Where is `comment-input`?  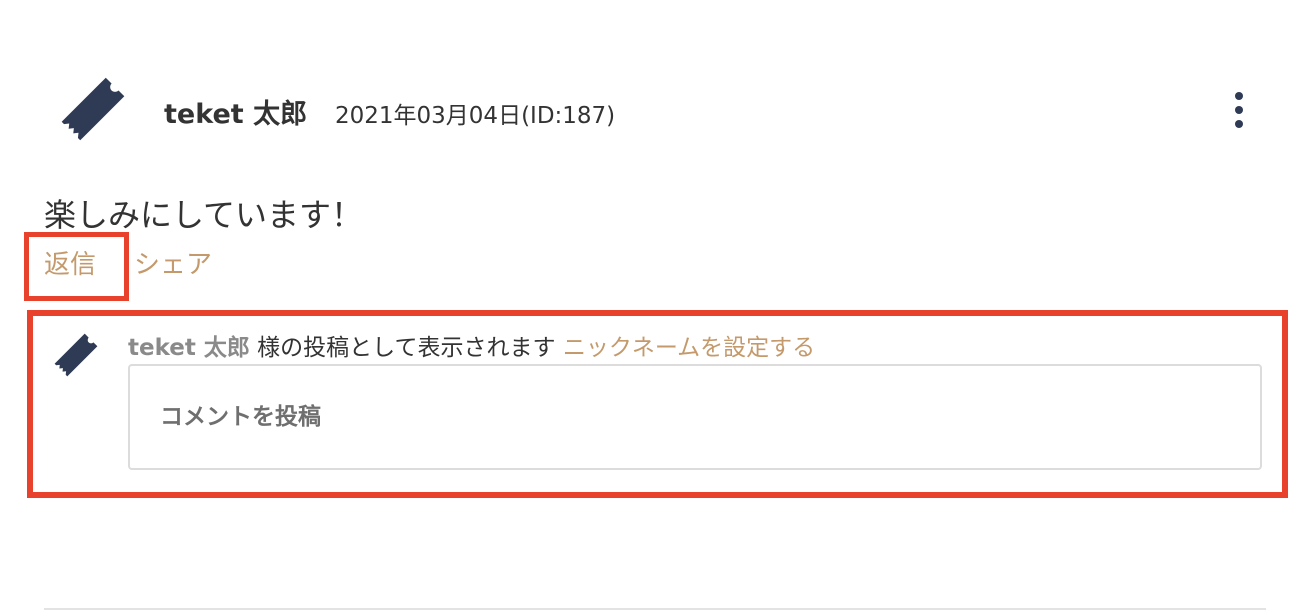 comment-input is located at coordinates (695, 417).